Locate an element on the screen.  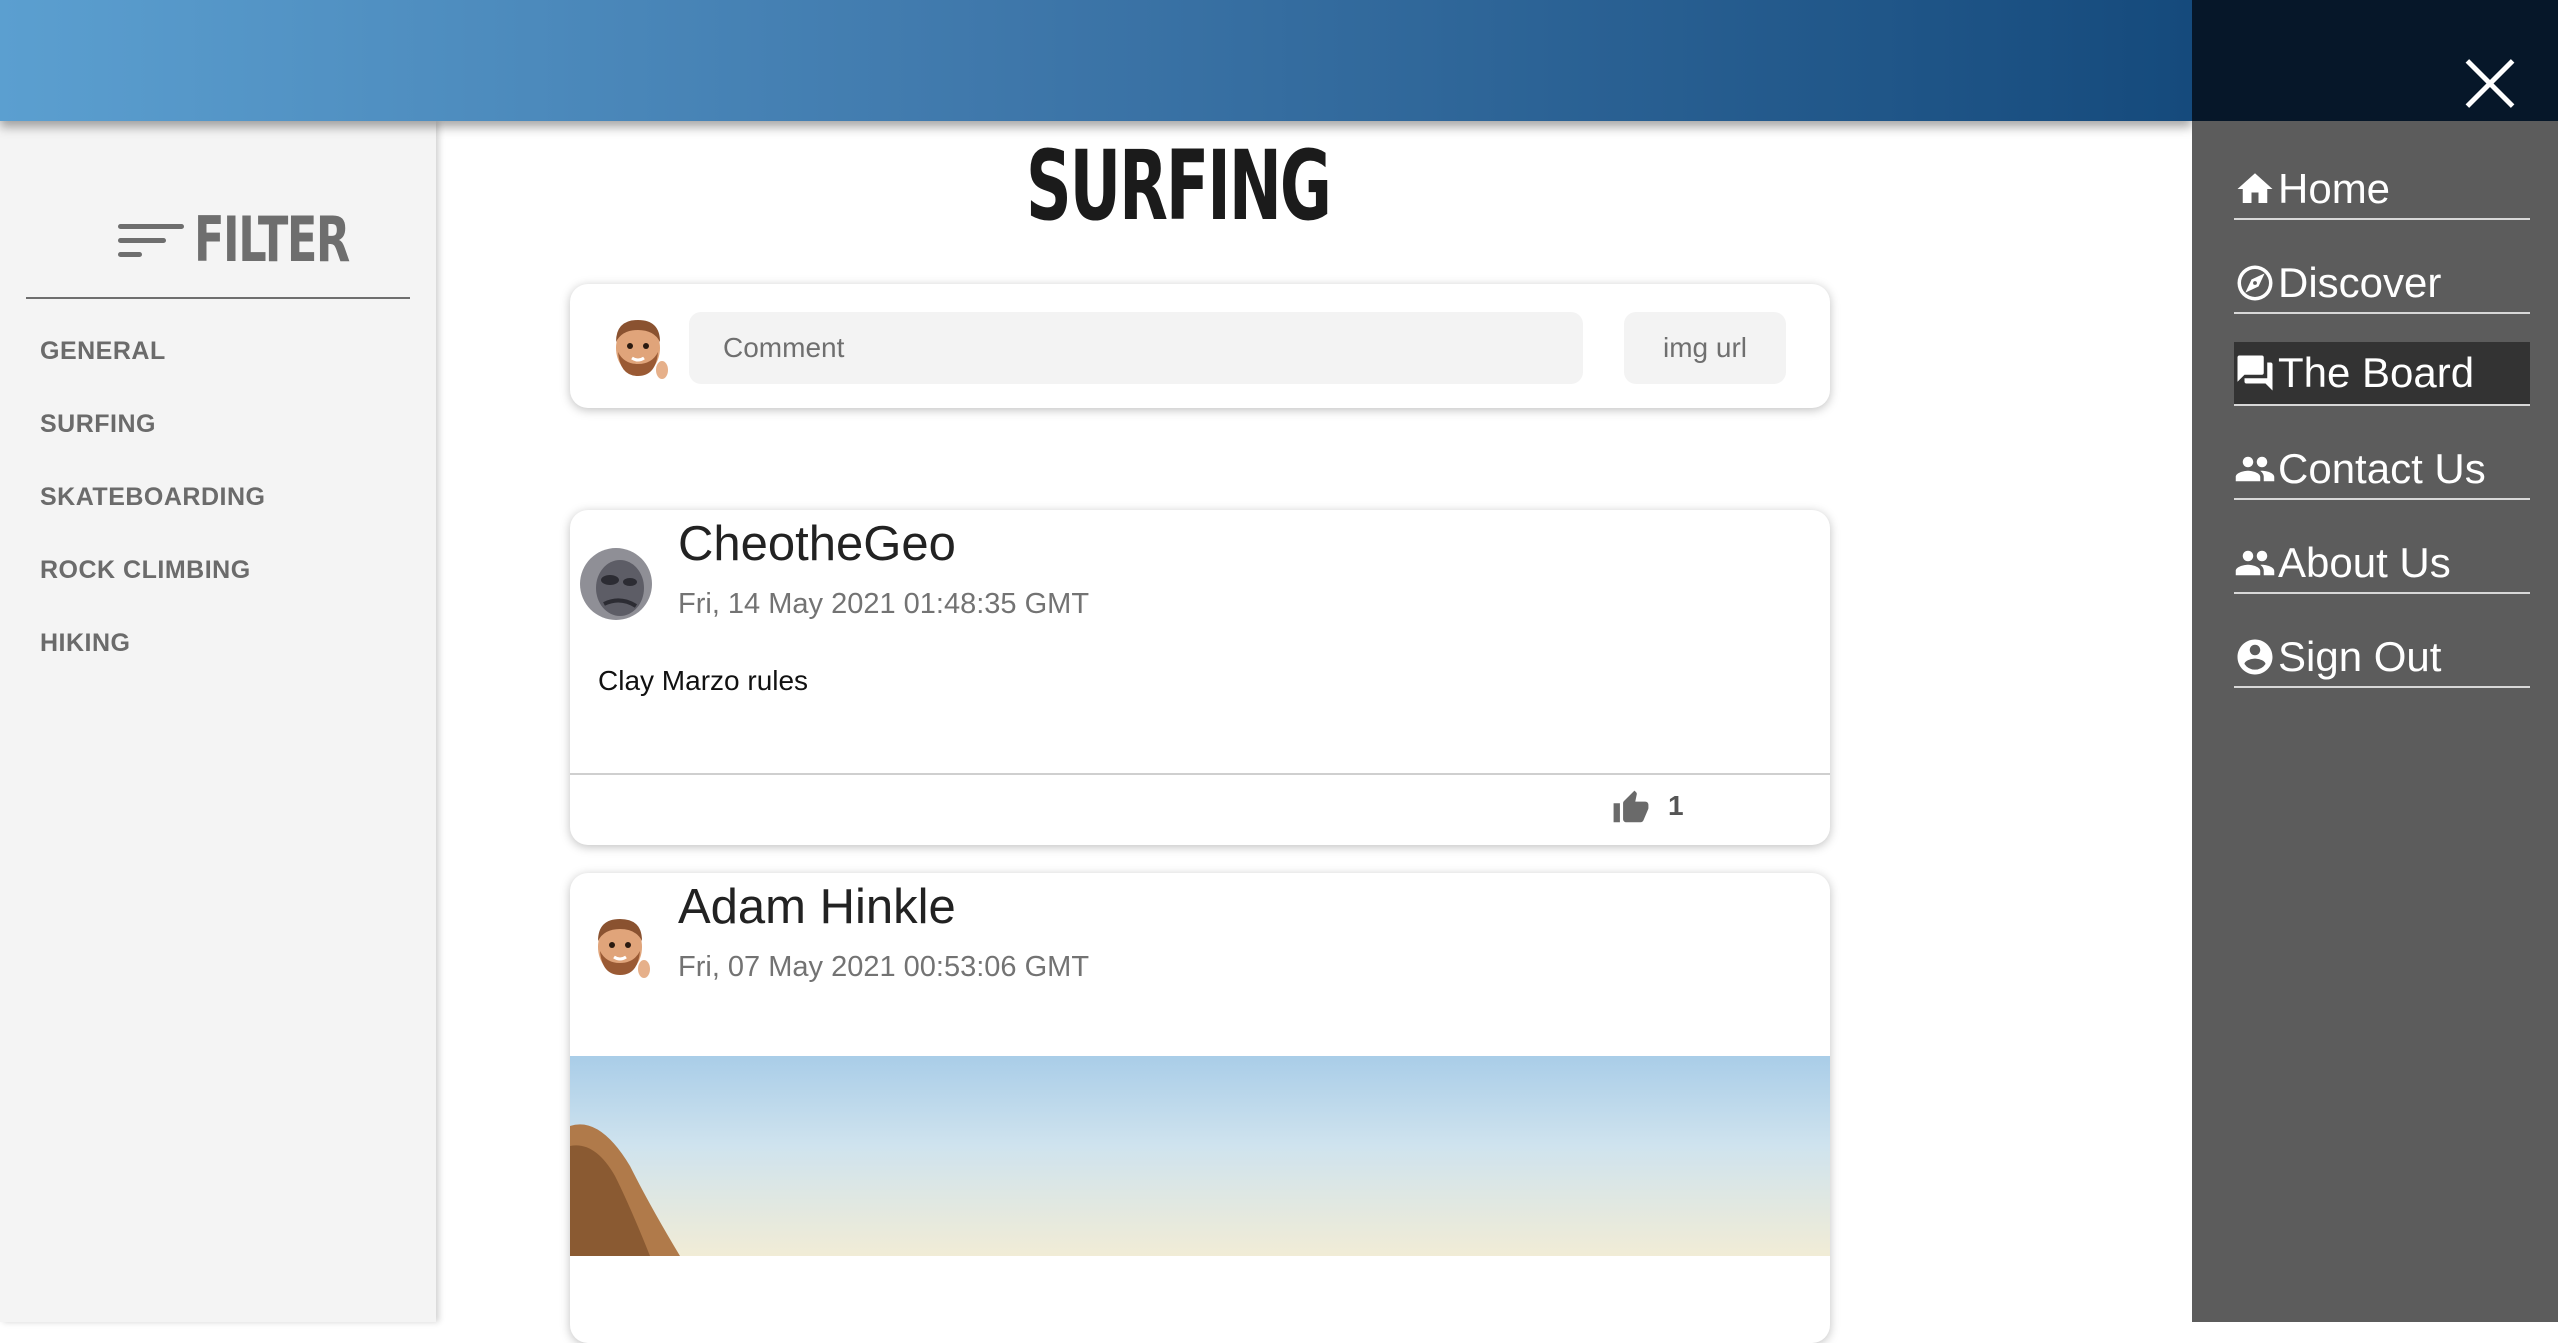
img-url-input is located at coordinates (1705, 348).